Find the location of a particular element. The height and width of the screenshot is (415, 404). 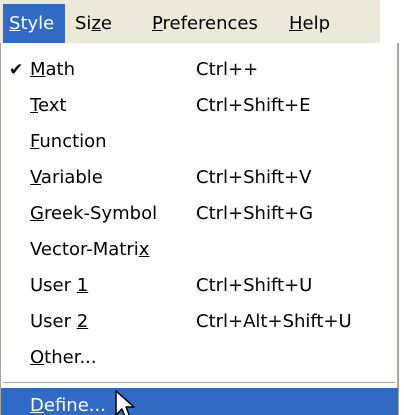

menu-help: Help is located at coordinates (309, 23).